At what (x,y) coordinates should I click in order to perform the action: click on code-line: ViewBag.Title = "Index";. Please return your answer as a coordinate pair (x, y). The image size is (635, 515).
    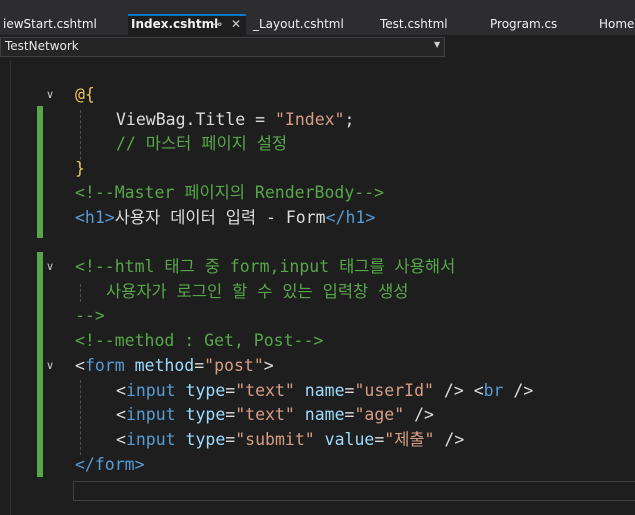
    Looking at the image, I should click on (235, 119).